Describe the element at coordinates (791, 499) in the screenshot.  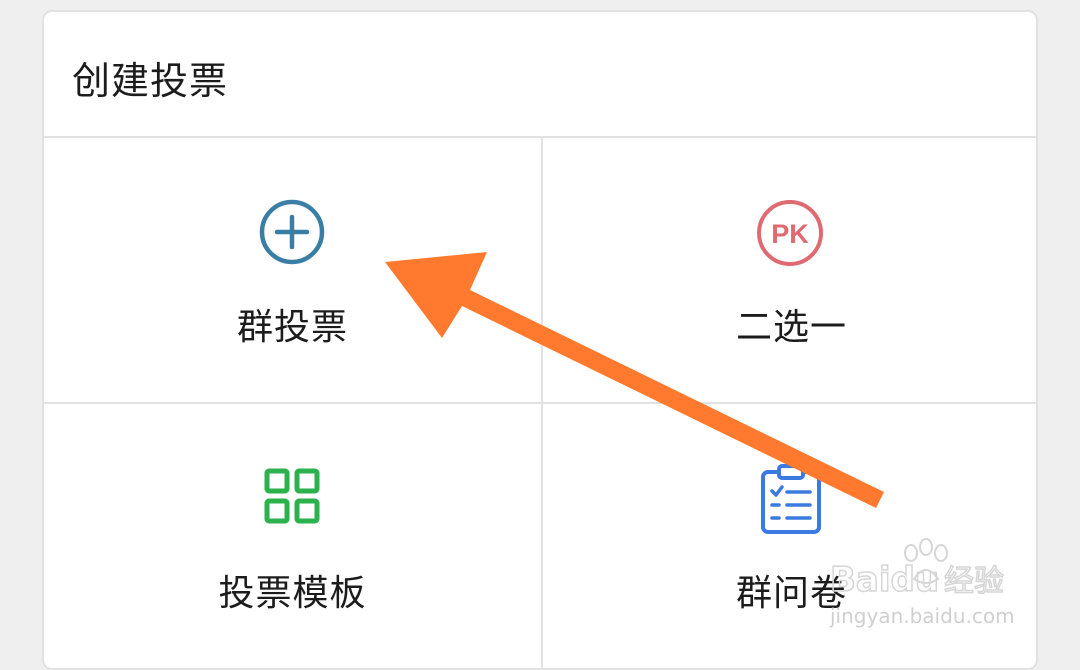
I see `questionnaire-icon` at that location.